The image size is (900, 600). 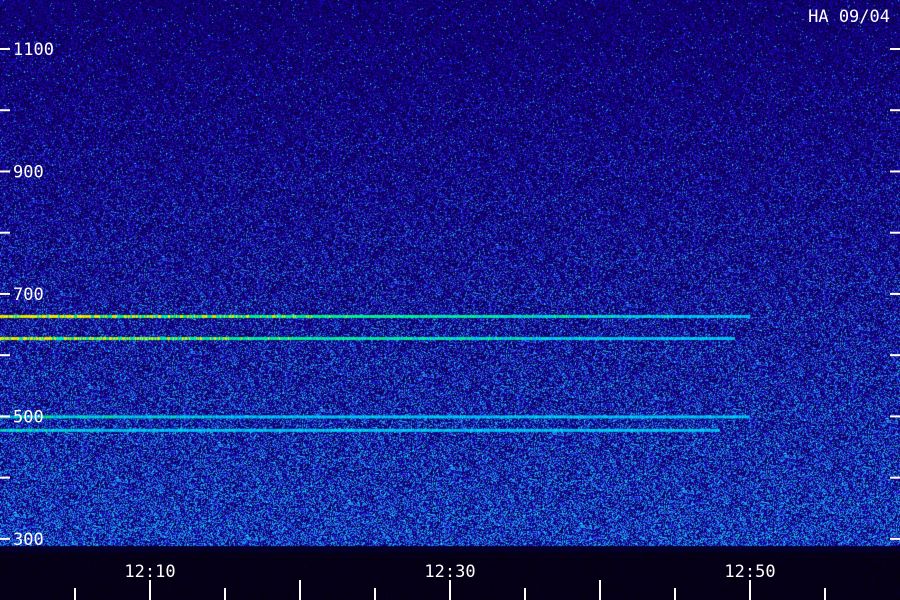 I want to click on y-tick-label: 900, so click(x=28, y=172).